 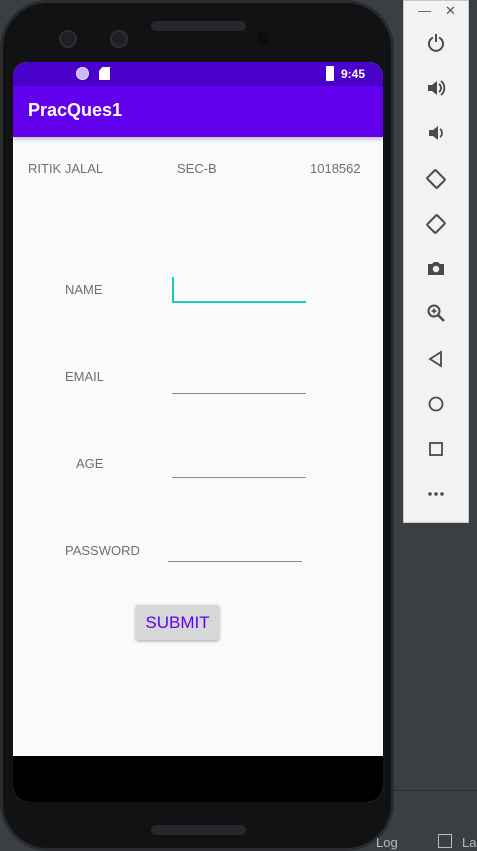 What do you see at coordinates (436, 362) in the screenshot?
I see `back-icon` at bounding box center [436, 362].